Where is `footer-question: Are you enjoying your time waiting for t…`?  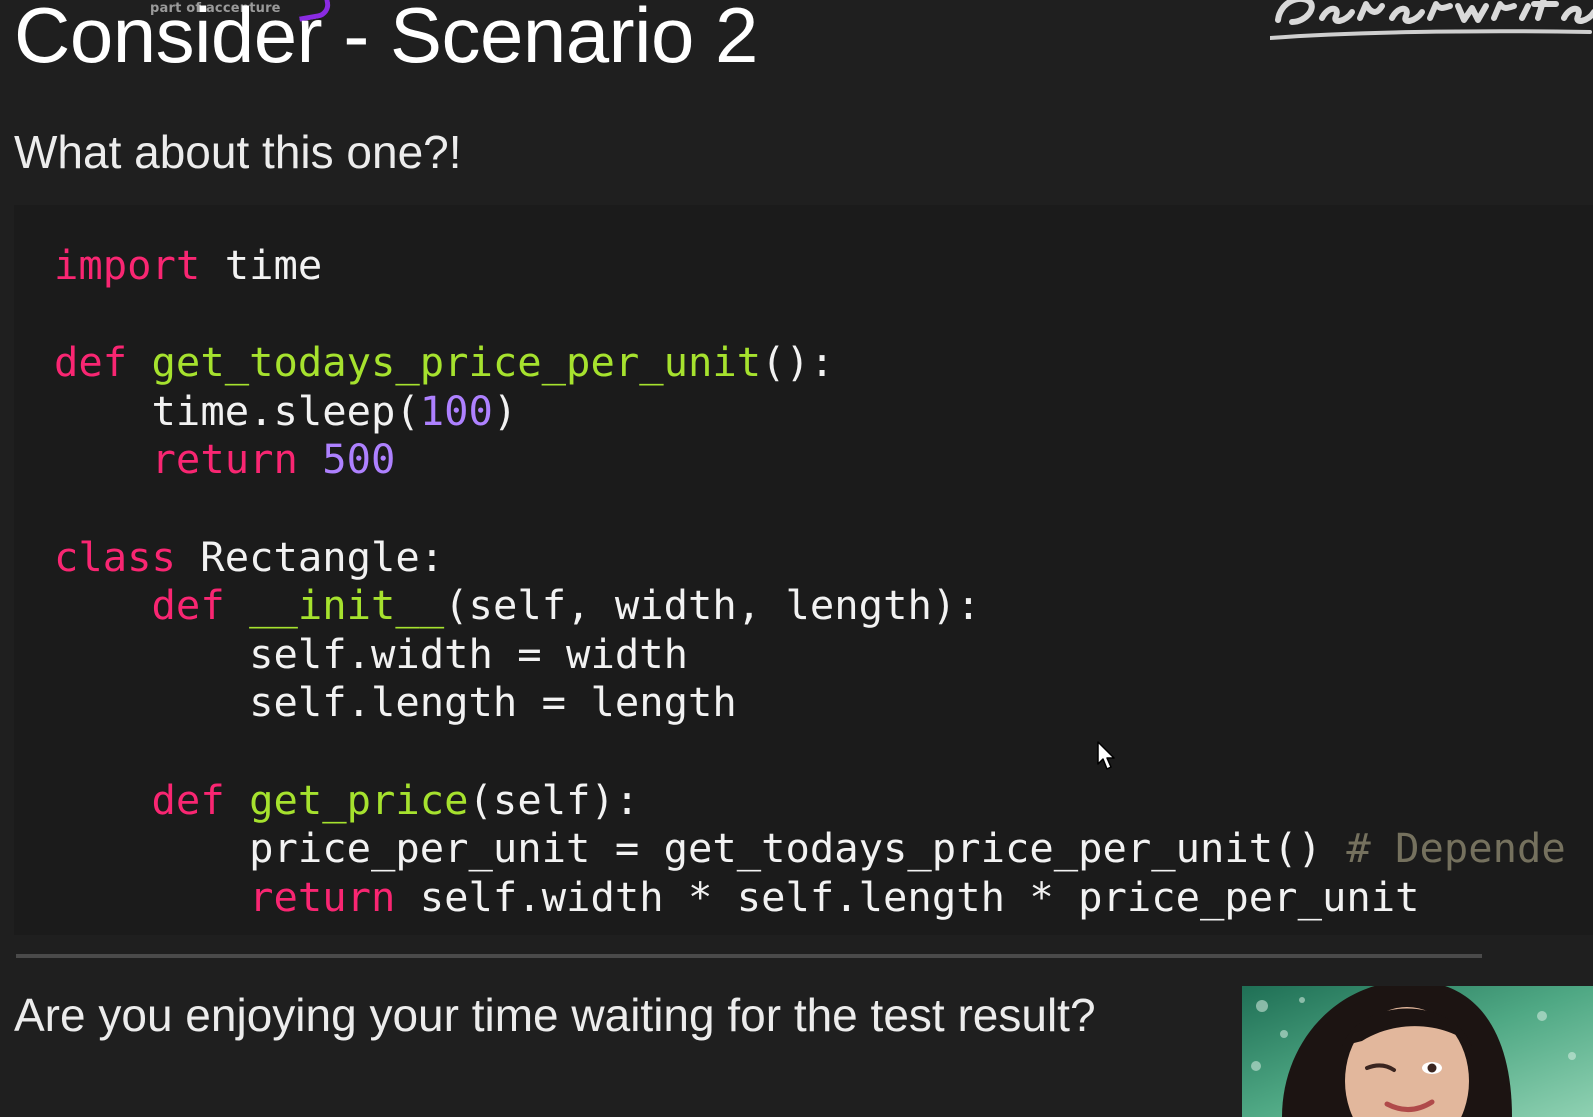
footer-question: Are you enjoying your time waiting for t… is located at coordinates (555, 1015).